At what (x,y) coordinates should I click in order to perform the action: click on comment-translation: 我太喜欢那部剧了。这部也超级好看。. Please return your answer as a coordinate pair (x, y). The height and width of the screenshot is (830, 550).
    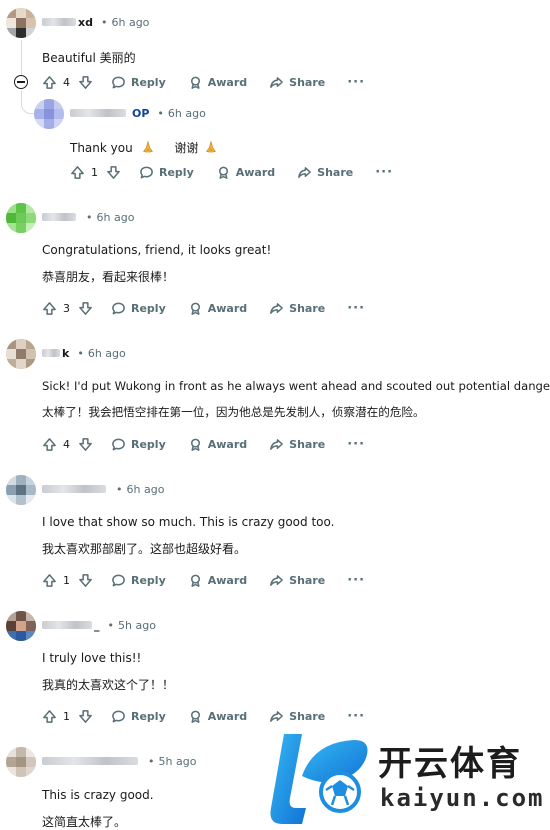
    Looking at the image, I should click on (144, 549).